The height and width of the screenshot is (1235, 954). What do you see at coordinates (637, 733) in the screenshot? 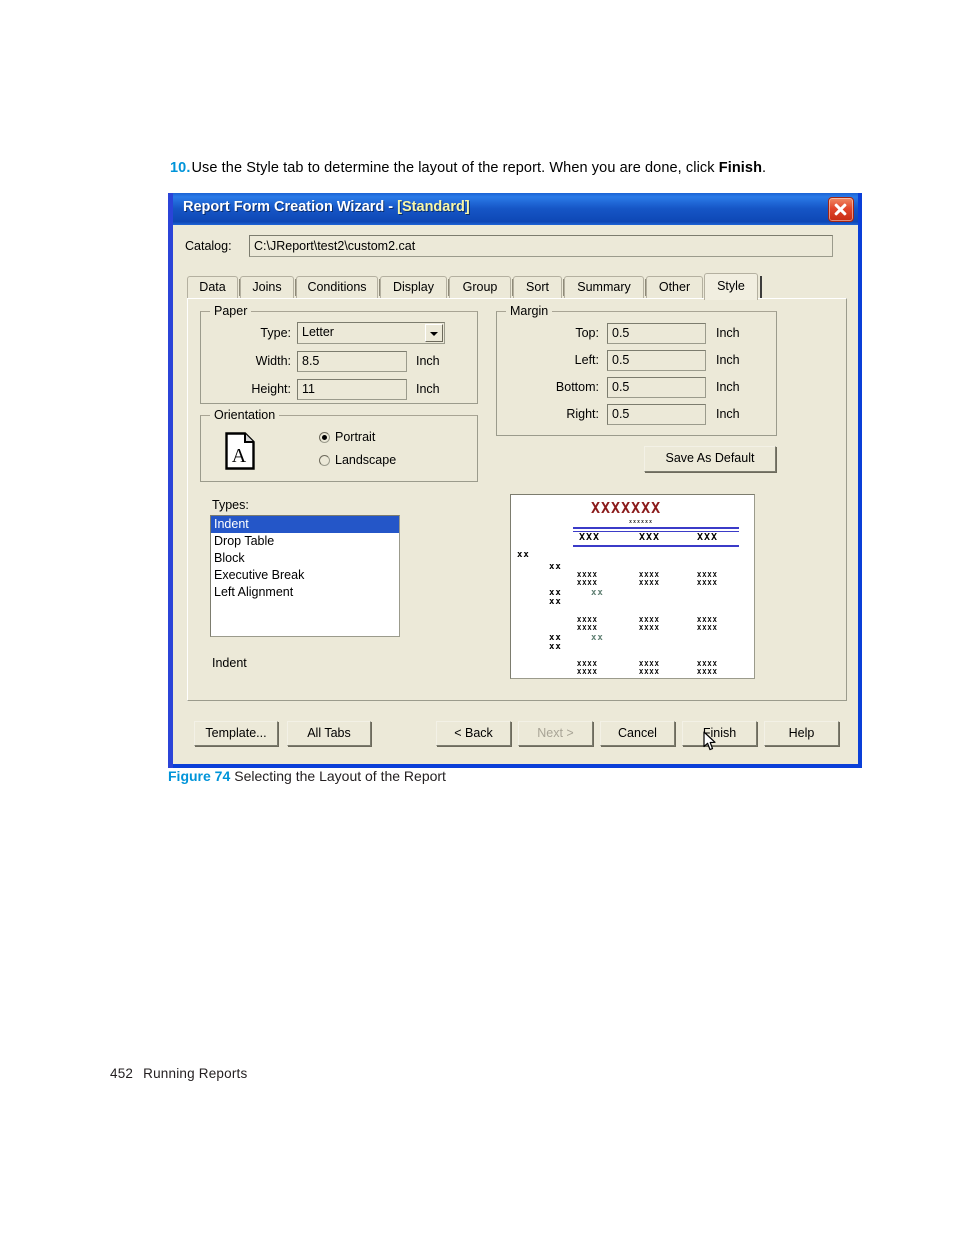
I see `cancel-button: Cancel` at bounding box center [637, 733].